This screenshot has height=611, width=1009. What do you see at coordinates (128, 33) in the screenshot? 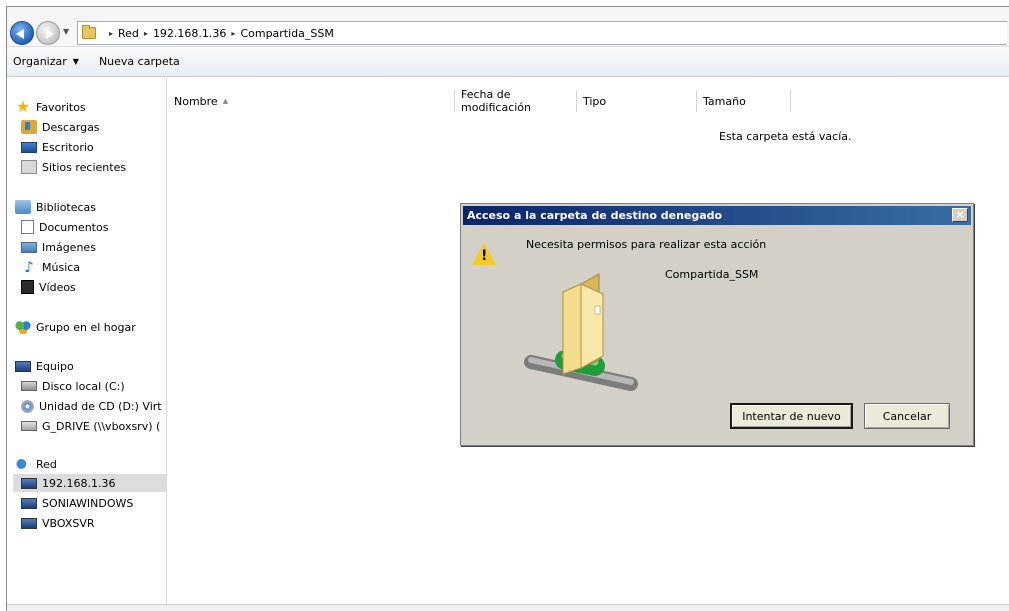
I see `breadcrumb-item: Red` at bounding box center [128, 33].